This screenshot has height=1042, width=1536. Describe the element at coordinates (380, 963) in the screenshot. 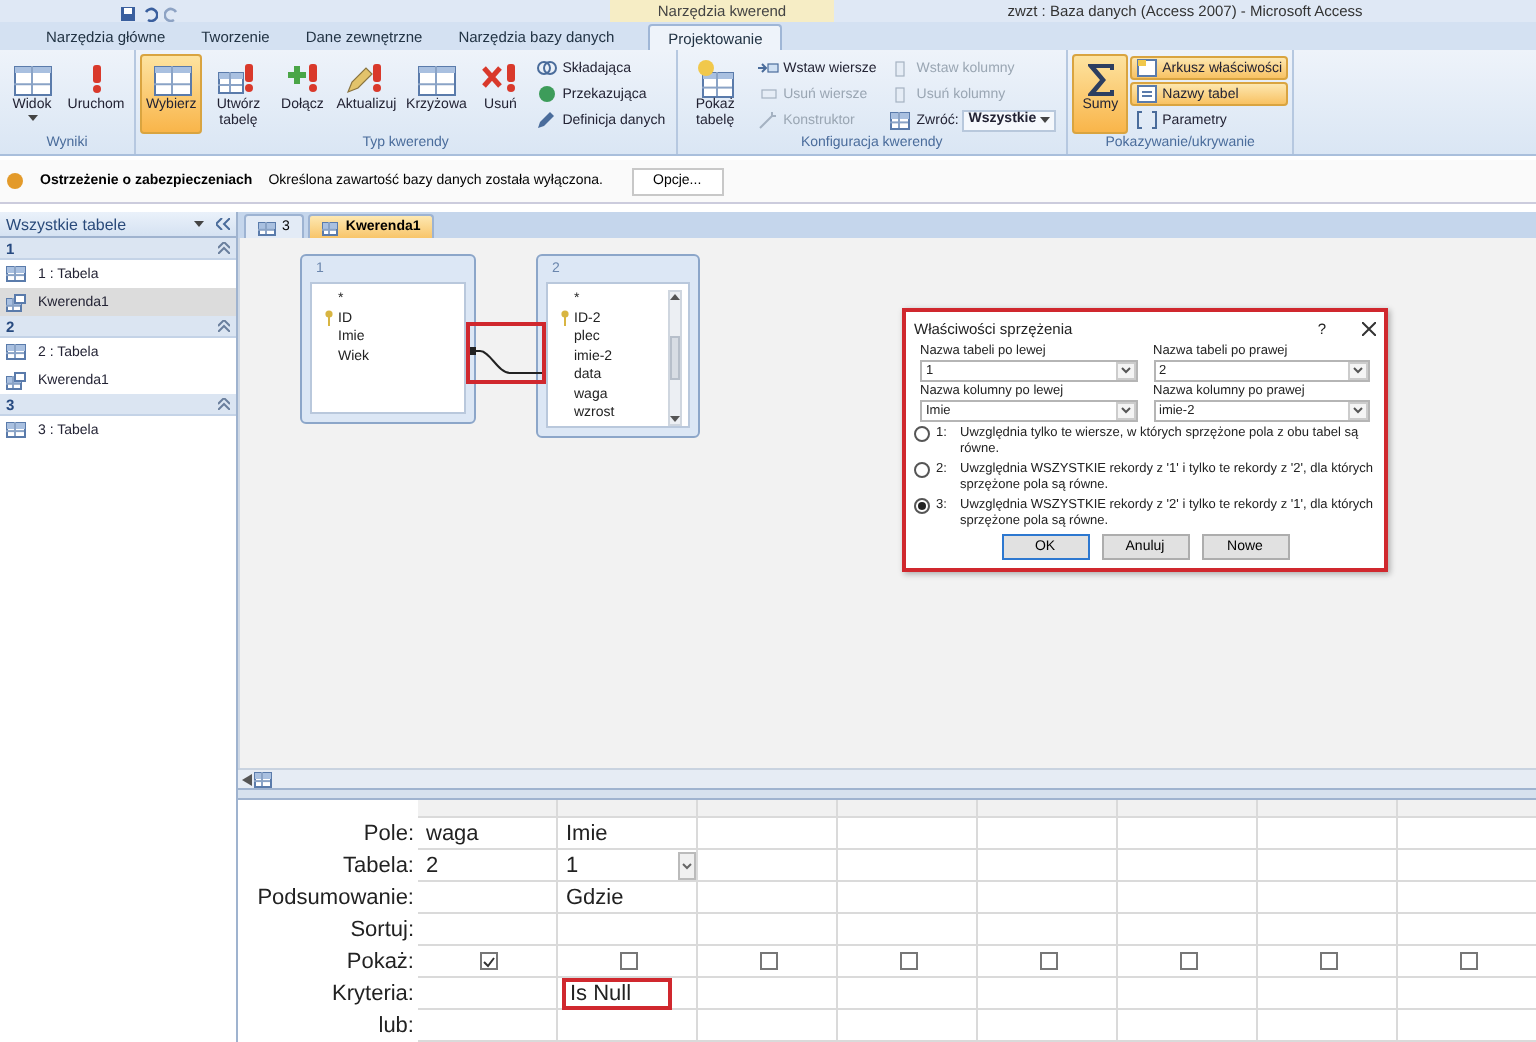

I see `row-label: Pokaż:` at that location.